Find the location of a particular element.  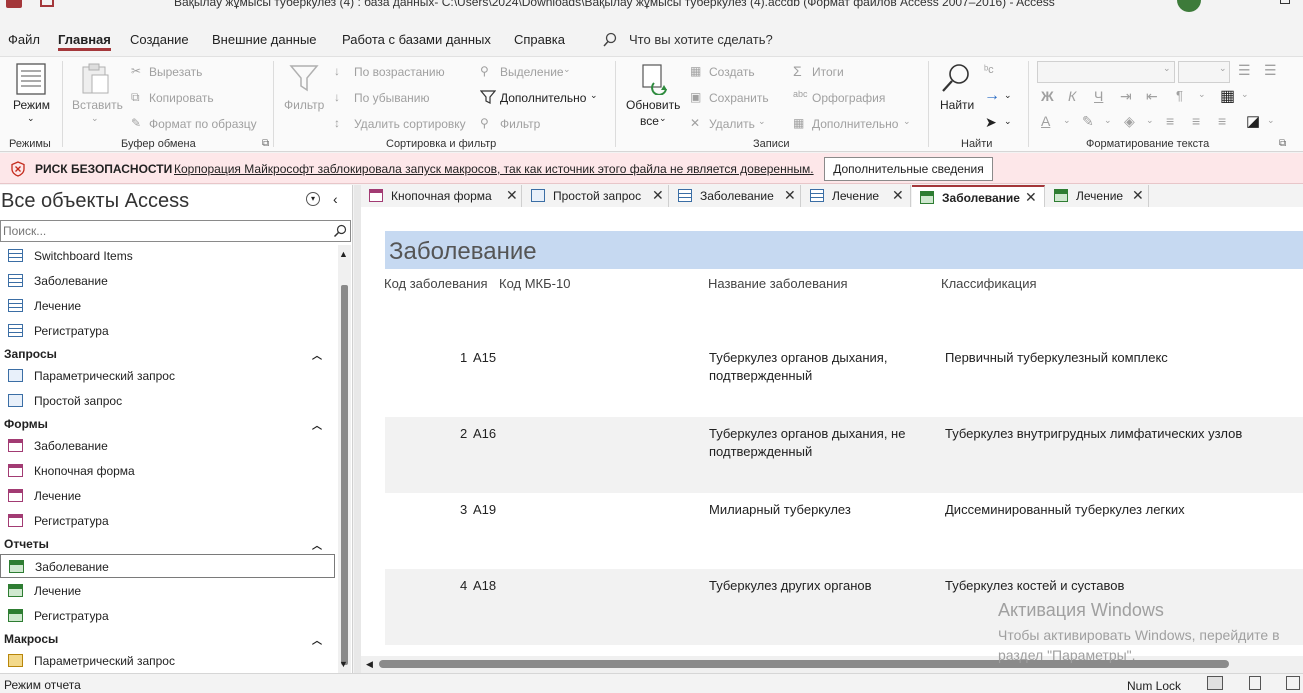

gridlines-icon: ▦ is located at coordinates (1227, 96).